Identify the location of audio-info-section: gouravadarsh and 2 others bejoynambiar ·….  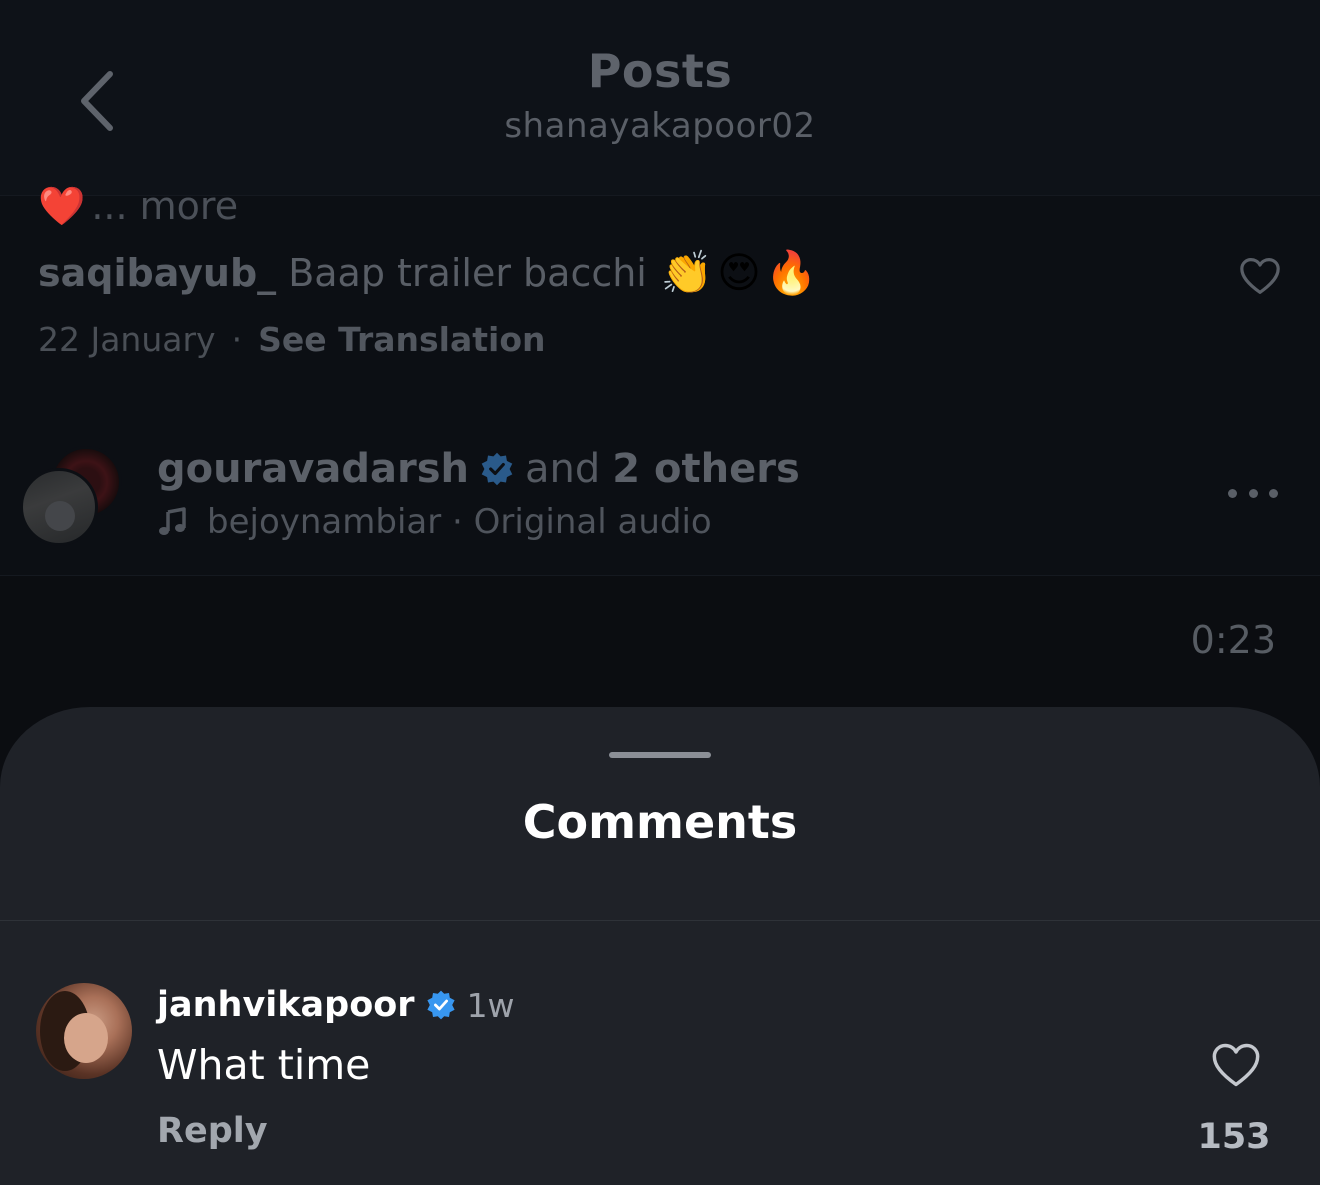
(660, 498).